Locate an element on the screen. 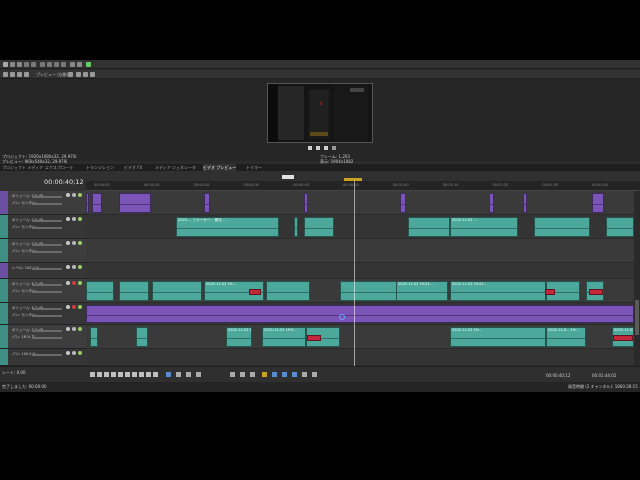 This screenshot has width=640, height=480. play-from-start-icon is located at coordinates (106, 374).